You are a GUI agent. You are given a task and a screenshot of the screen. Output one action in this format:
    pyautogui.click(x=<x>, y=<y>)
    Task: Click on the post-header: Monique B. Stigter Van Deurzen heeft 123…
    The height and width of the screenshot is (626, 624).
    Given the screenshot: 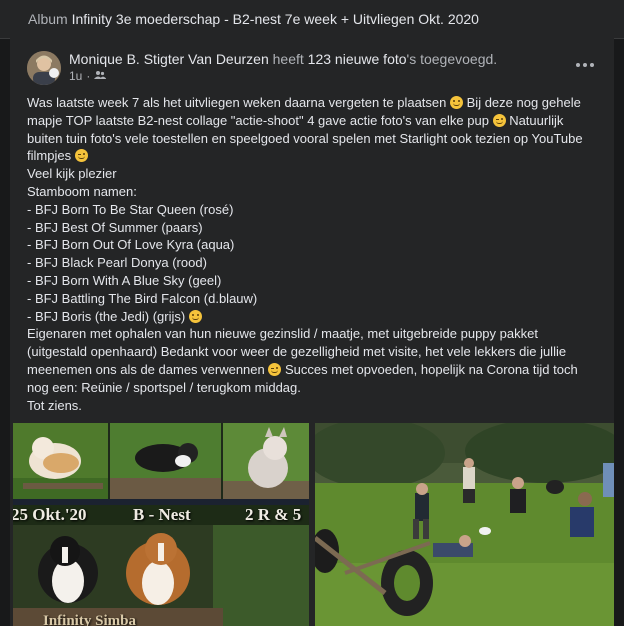 What is the action you would take?
    pyautogui.click(x=283, y=59)
    